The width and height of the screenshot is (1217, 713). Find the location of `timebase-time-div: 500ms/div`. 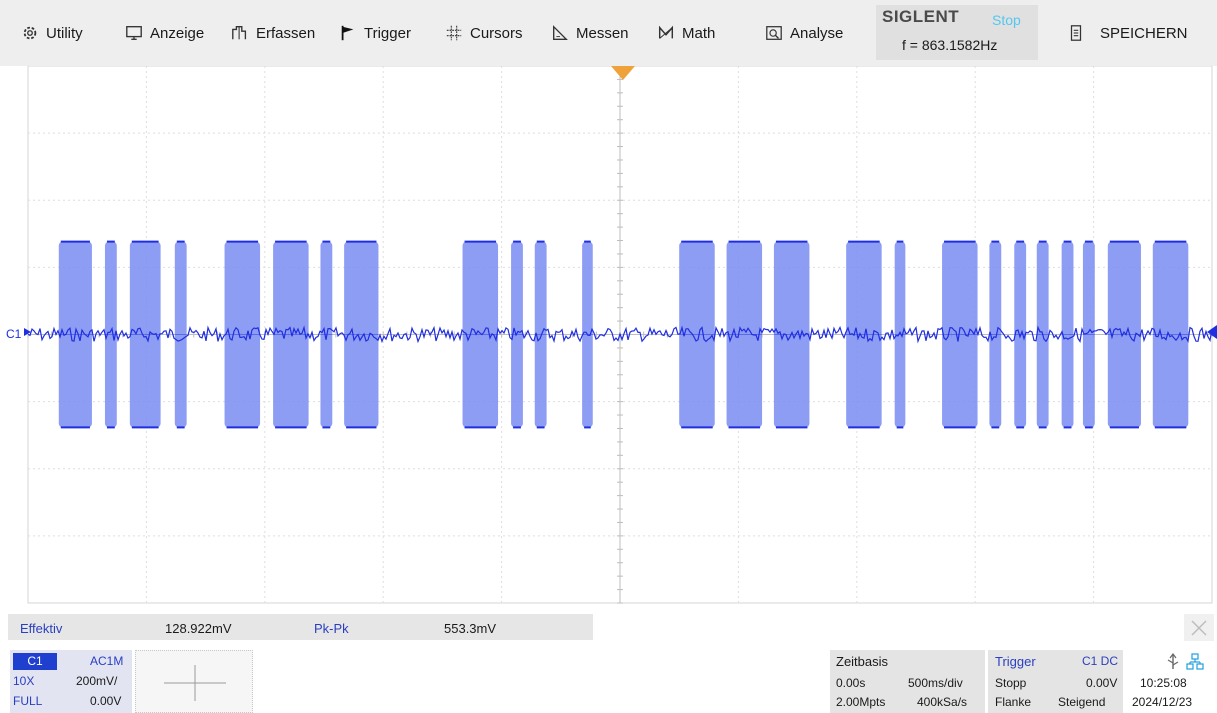

timebase-time-div: 500ms/div is located at coordinates (935, 683).